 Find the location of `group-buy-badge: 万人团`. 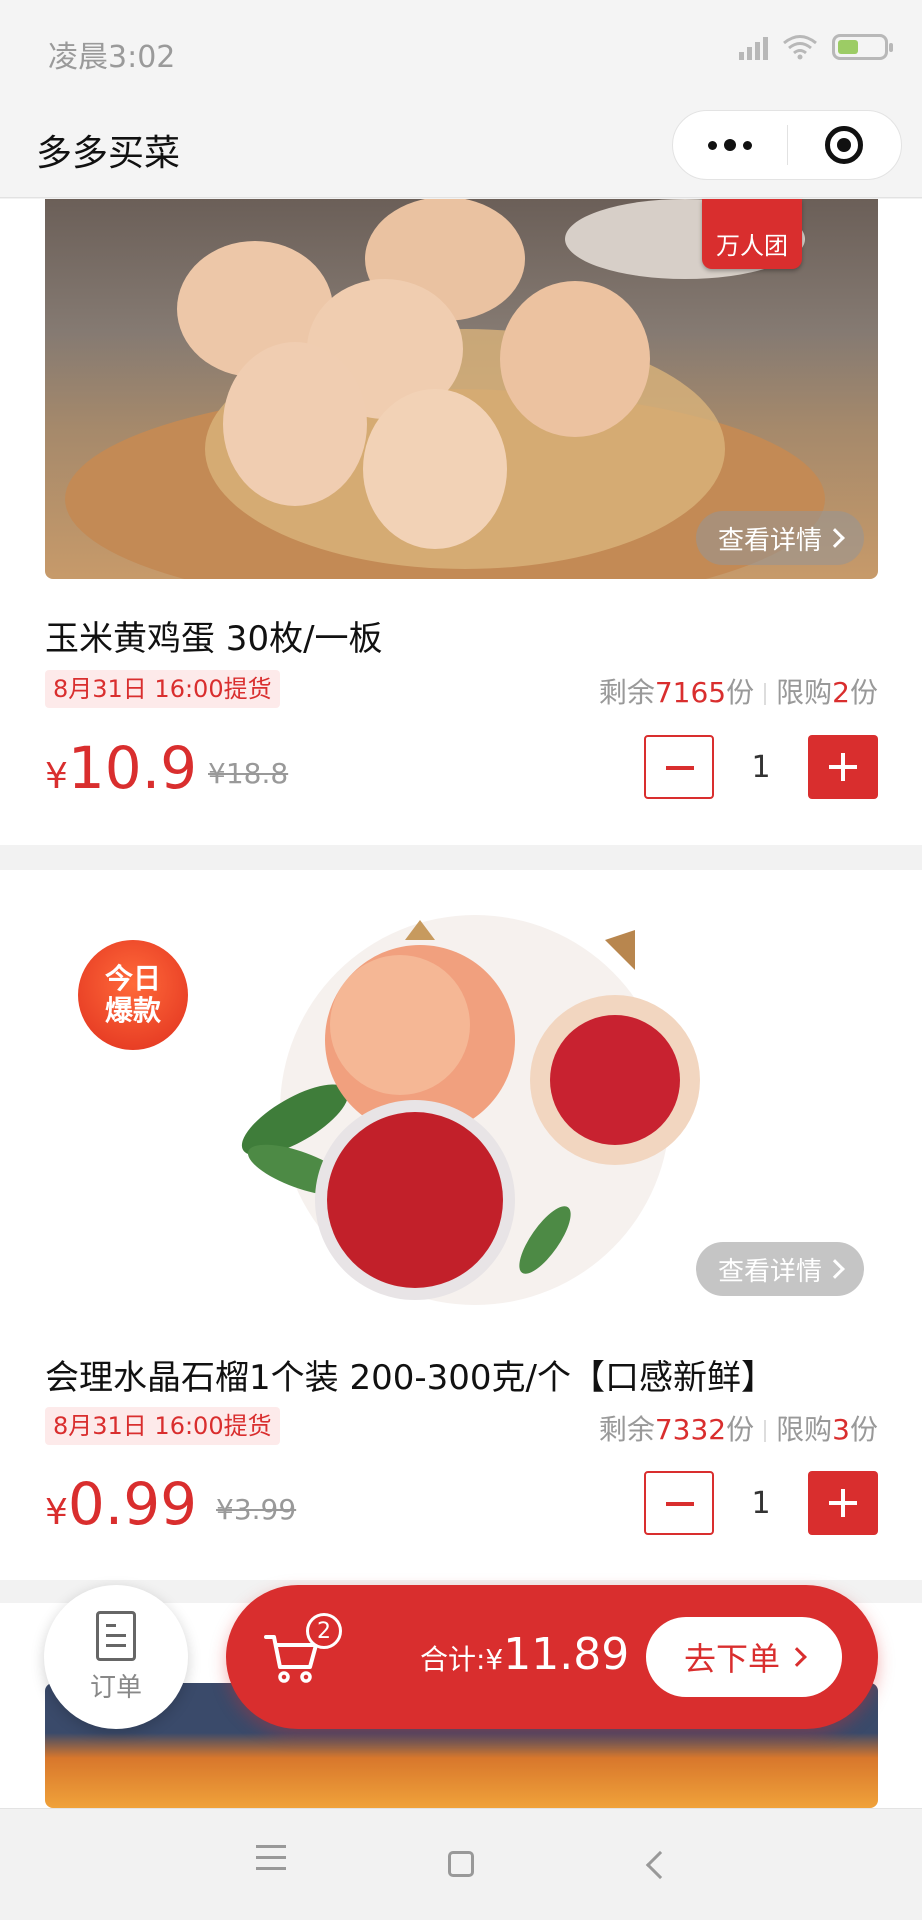

group-buy-badge: 万人团 is located at coordinates (752, 234).